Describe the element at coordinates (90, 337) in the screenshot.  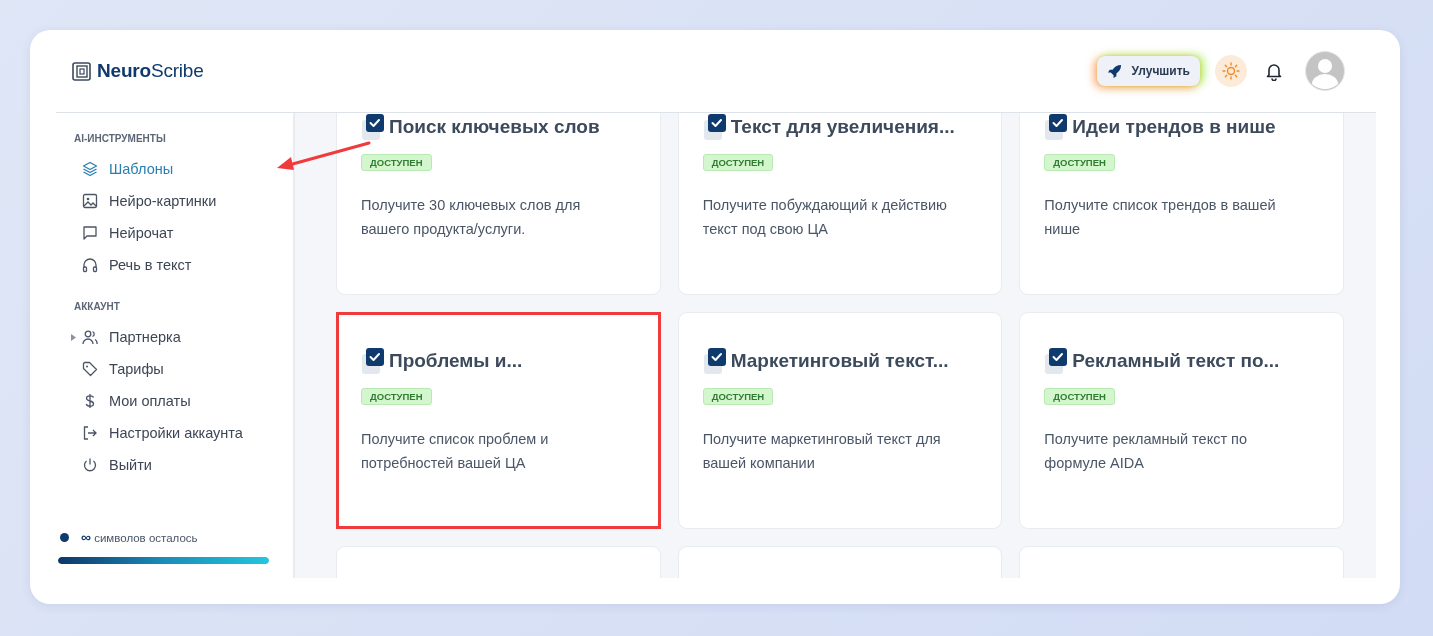
I see `users-icon` at that location.